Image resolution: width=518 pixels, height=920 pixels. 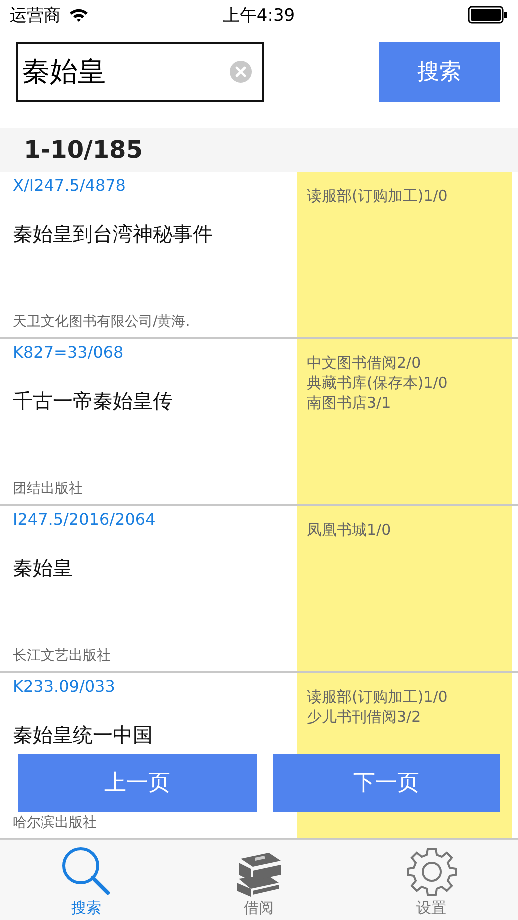 What do you see at coordinates (70, 185) in the screenshot?
I see `call-number: X/I247.5/4878` at bounding box center [70, 185].